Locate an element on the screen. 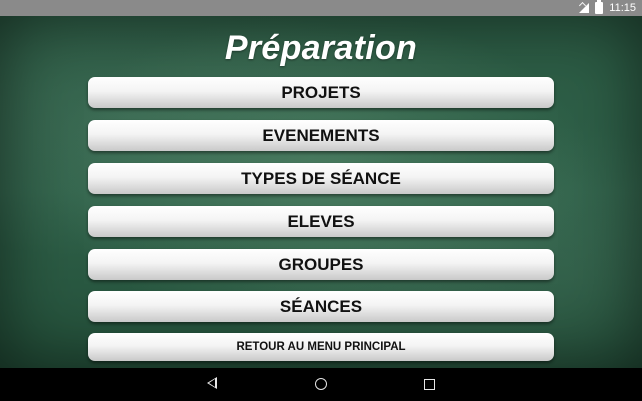 This screenshot has width=642, height=401. navigation-bar is located at coordinates (321, 384).